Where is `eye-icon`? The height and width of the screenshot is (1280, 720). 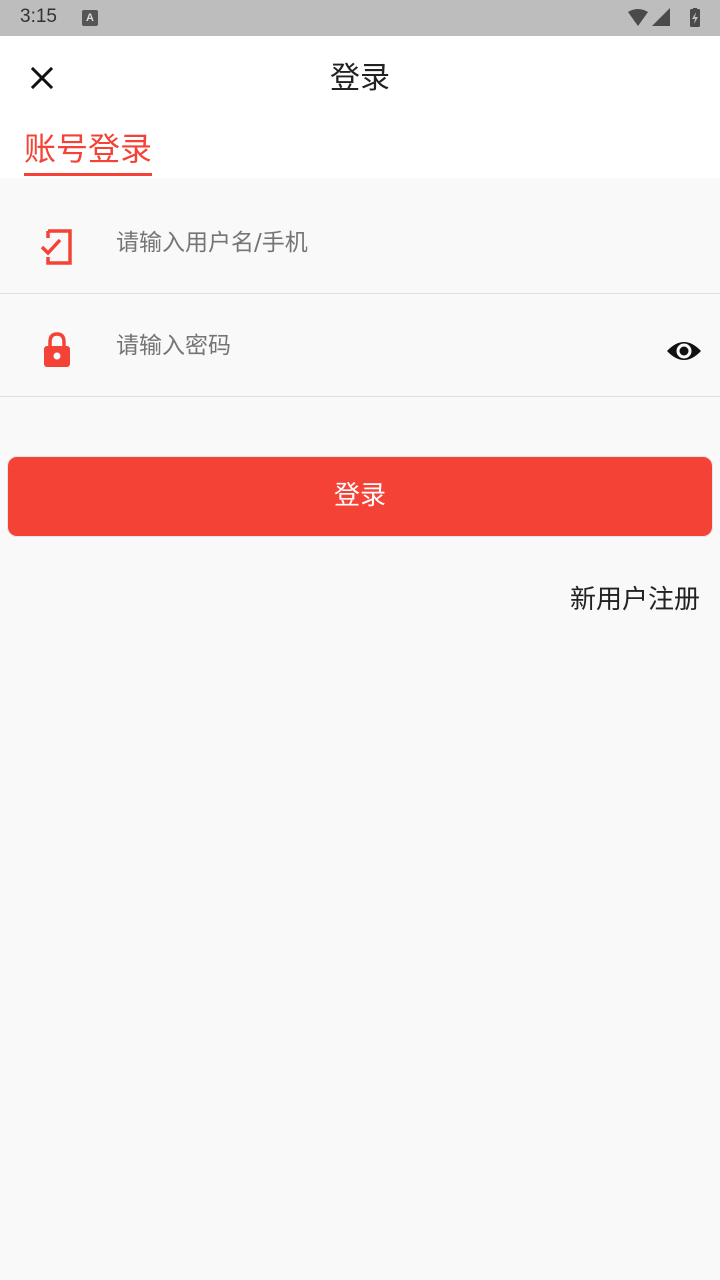
eye-icon is located at coordinates (684, 351).